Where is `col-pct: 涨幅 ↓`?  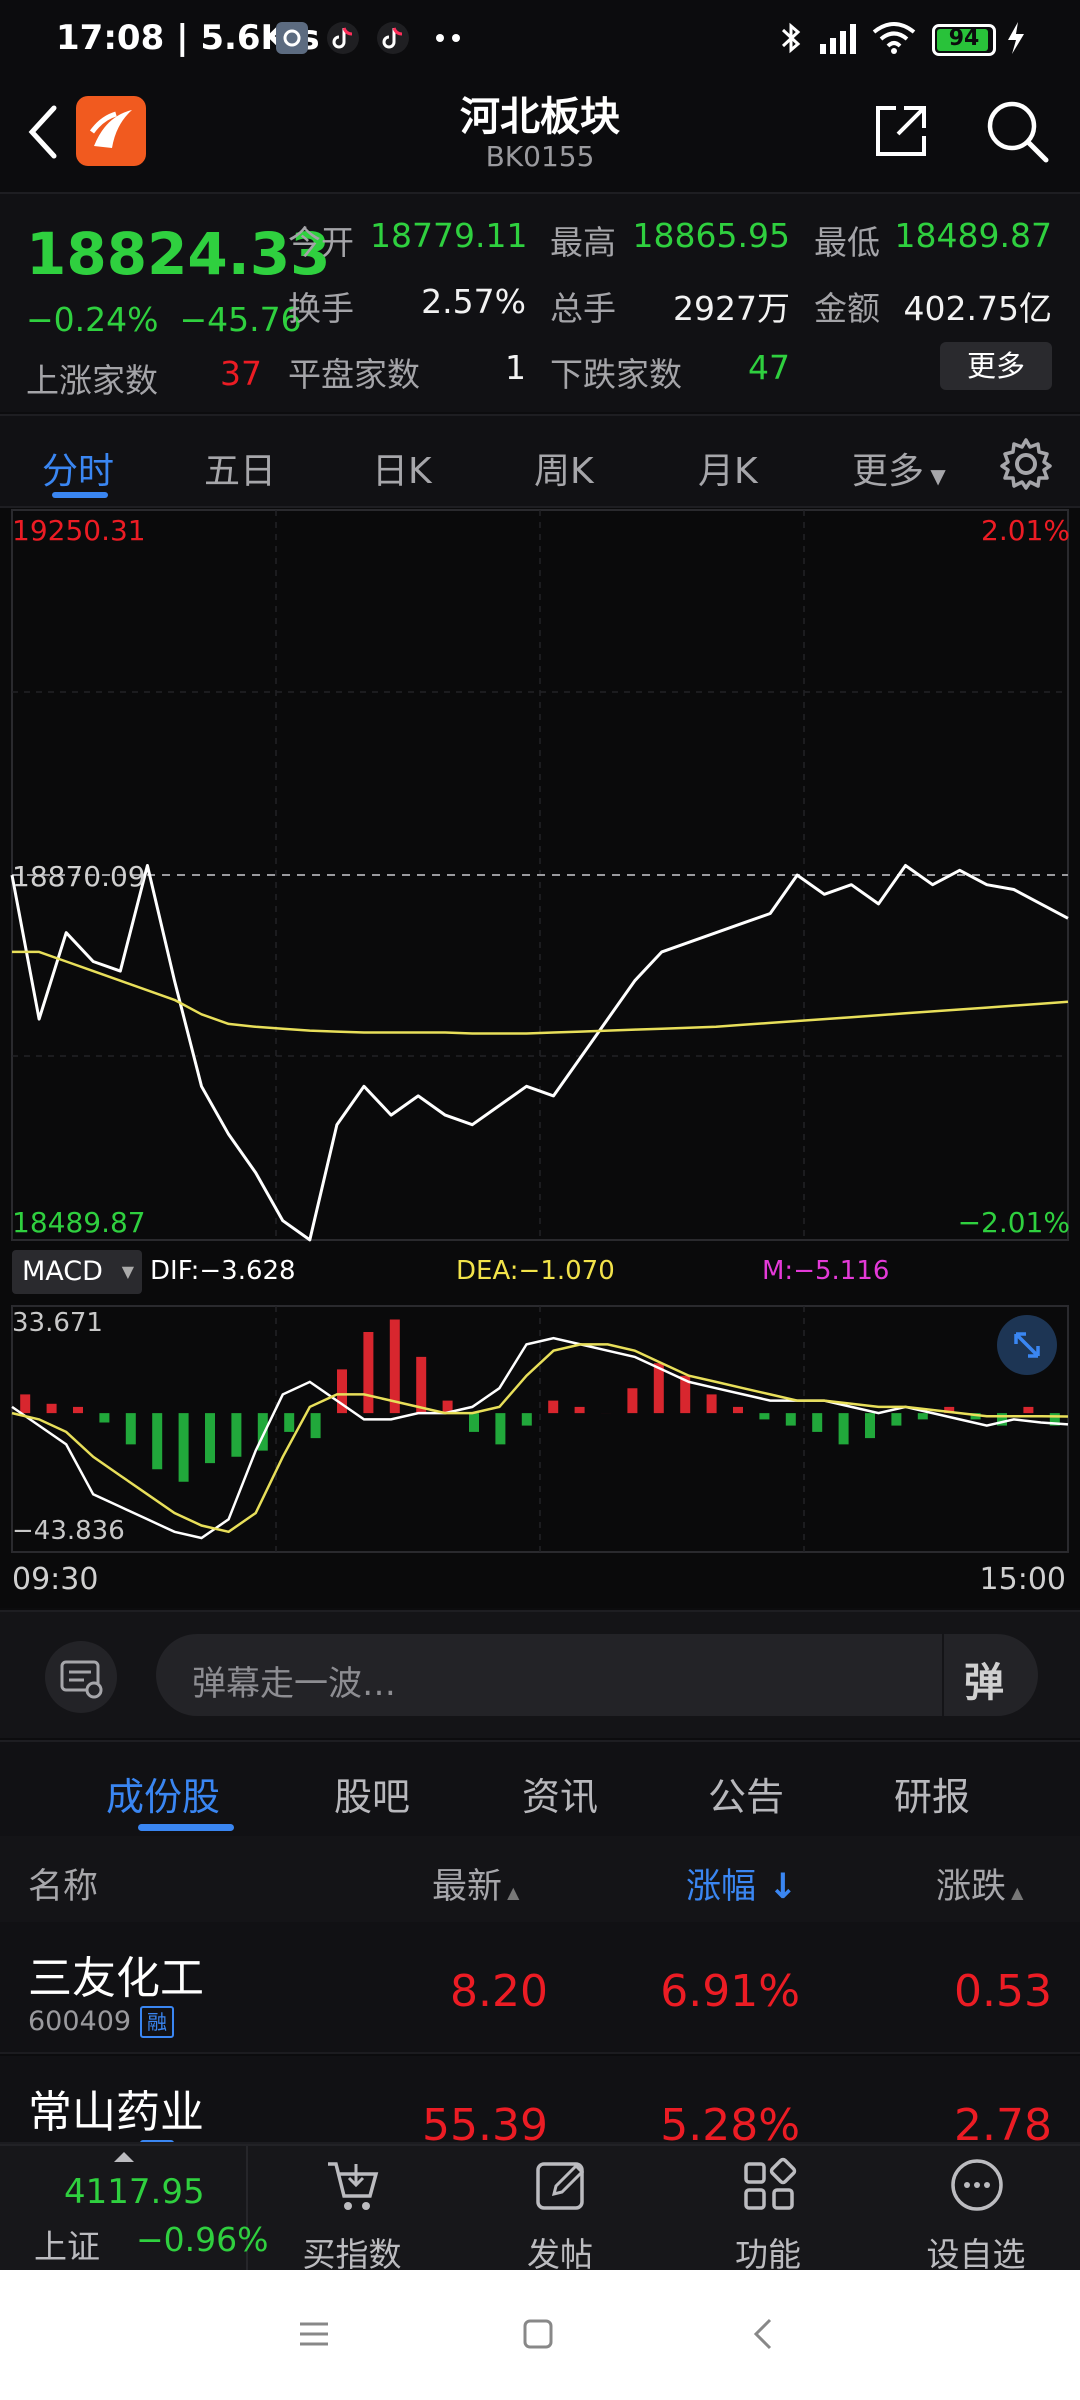
col-pct: 涨幅 ↓ is located at coordinates (742, 1883).